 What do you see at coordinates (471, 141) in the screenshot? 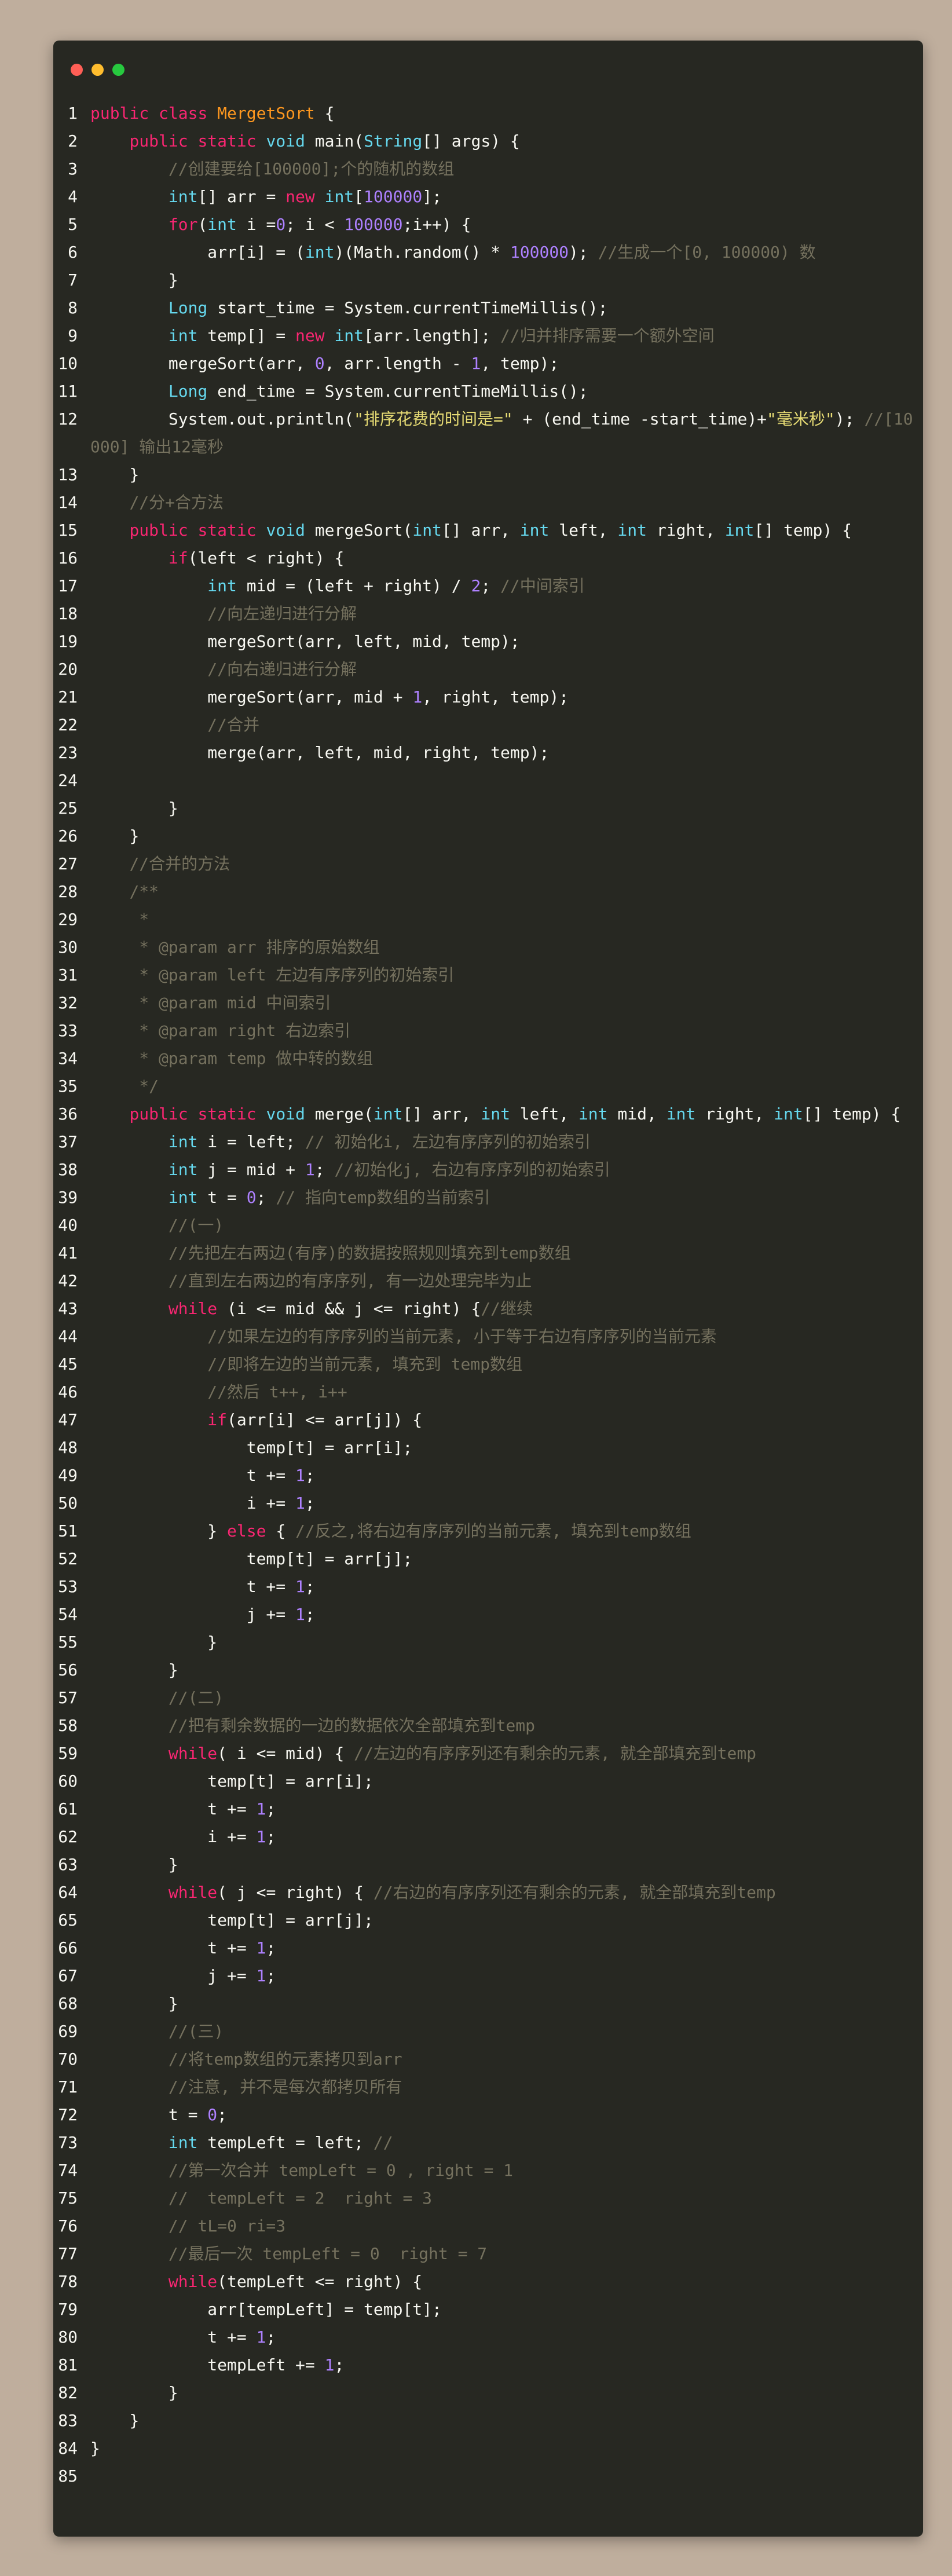
I see `code-token: [] args) {` at bounding box center [471, 141].